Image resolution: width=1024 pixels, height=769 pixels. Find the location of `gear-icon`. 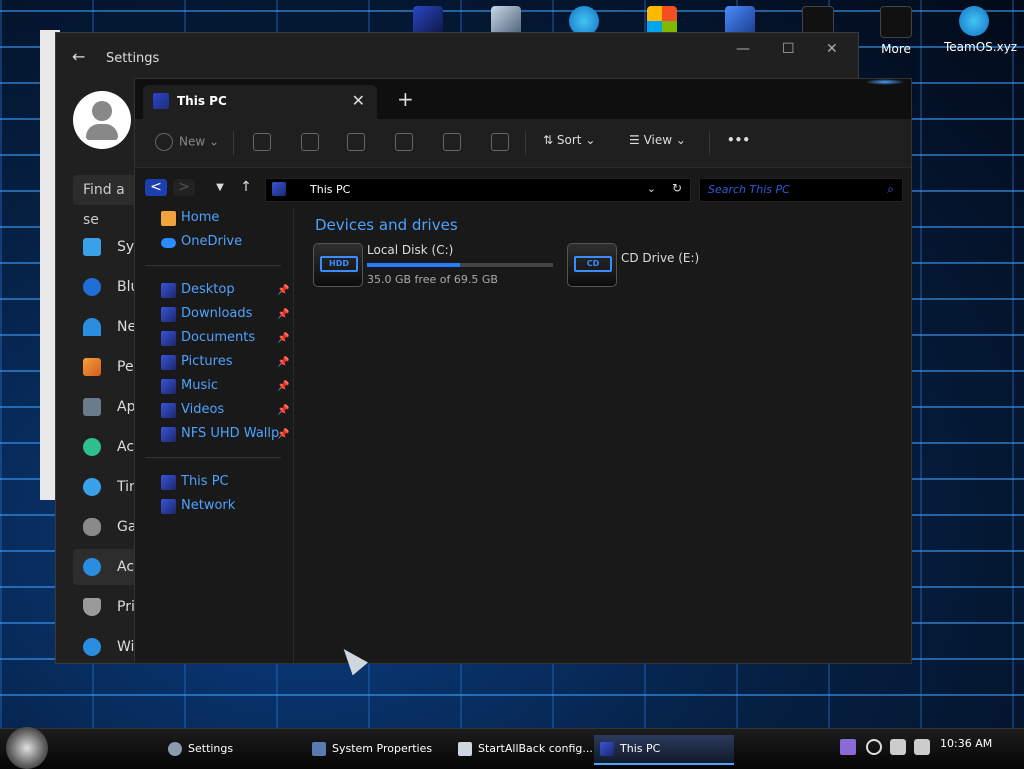

gear-icon is located at coordinates (175, 749).